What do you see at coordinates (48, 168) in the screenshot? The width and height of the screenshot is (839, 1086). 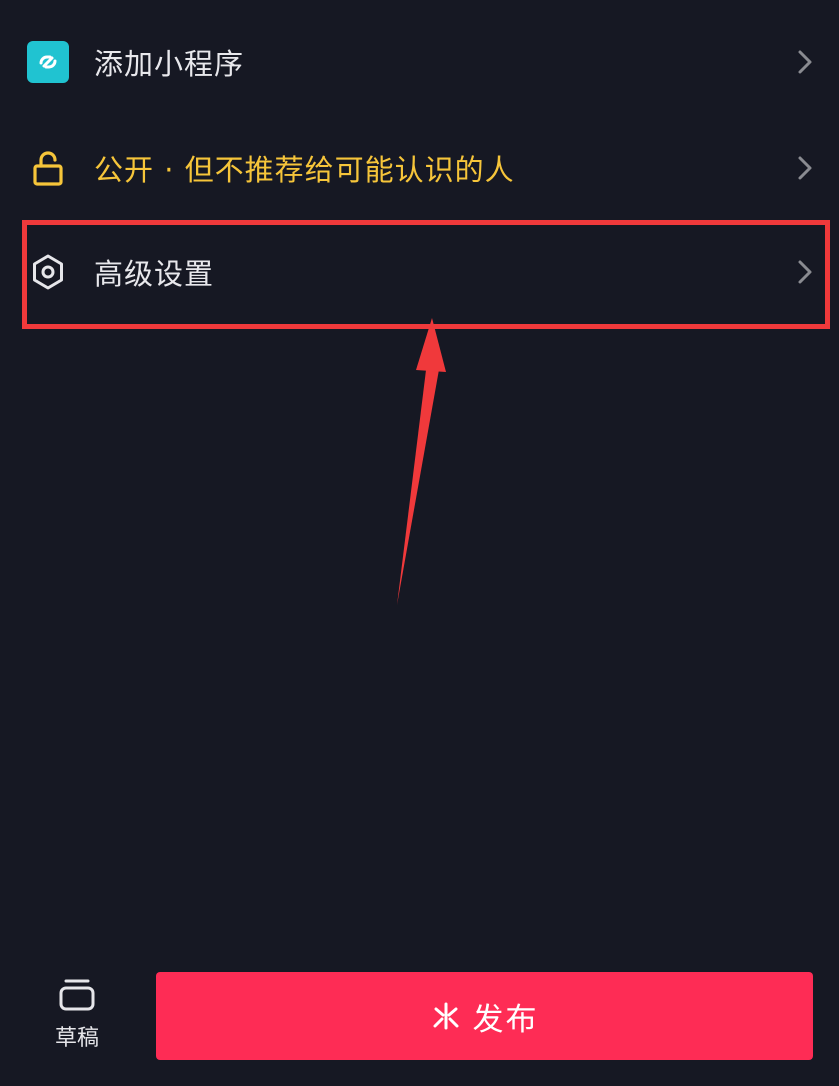 I see `unlock-icon` at bounding box center [48, 168].